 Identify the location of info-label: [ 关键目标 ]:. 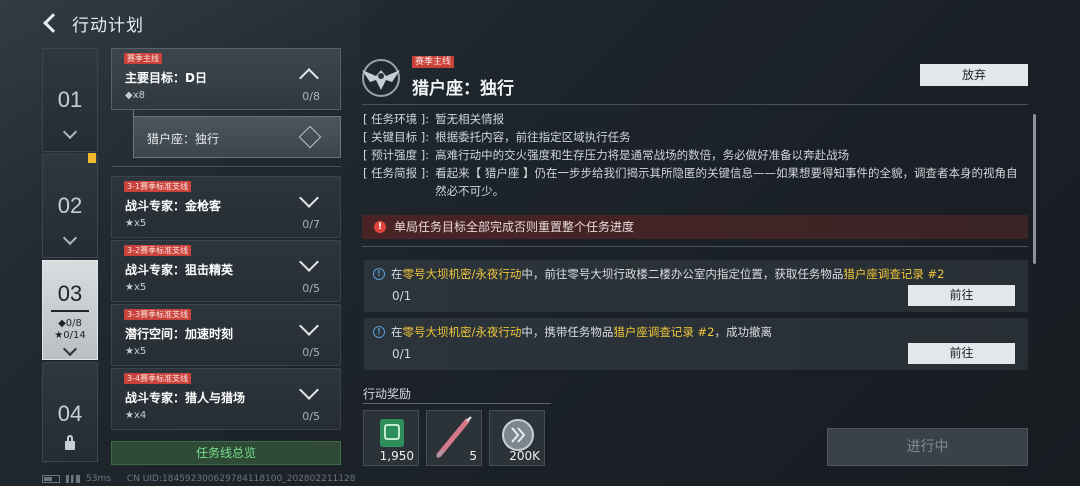
(396, 137).